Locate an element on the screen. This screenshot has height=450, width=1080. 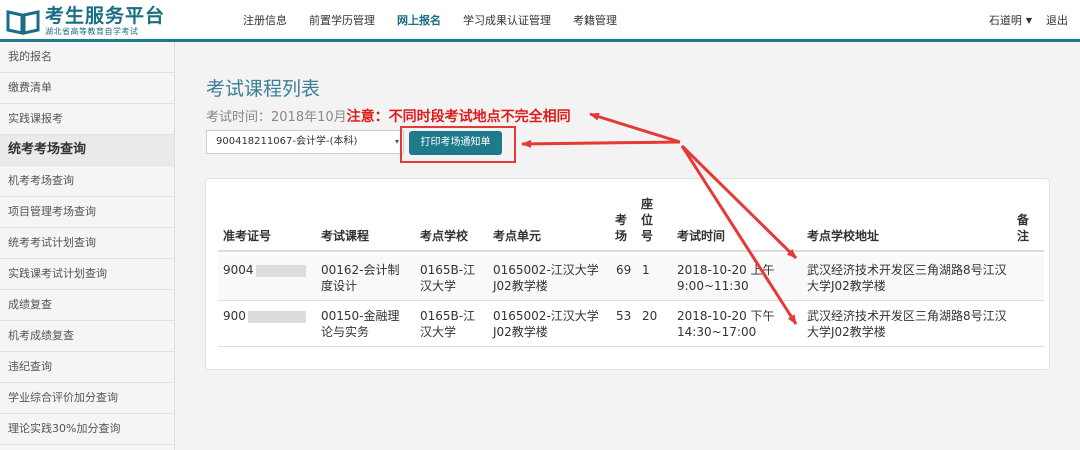
col-admission-no: 准考证号 is located at coordinates (247, 236).